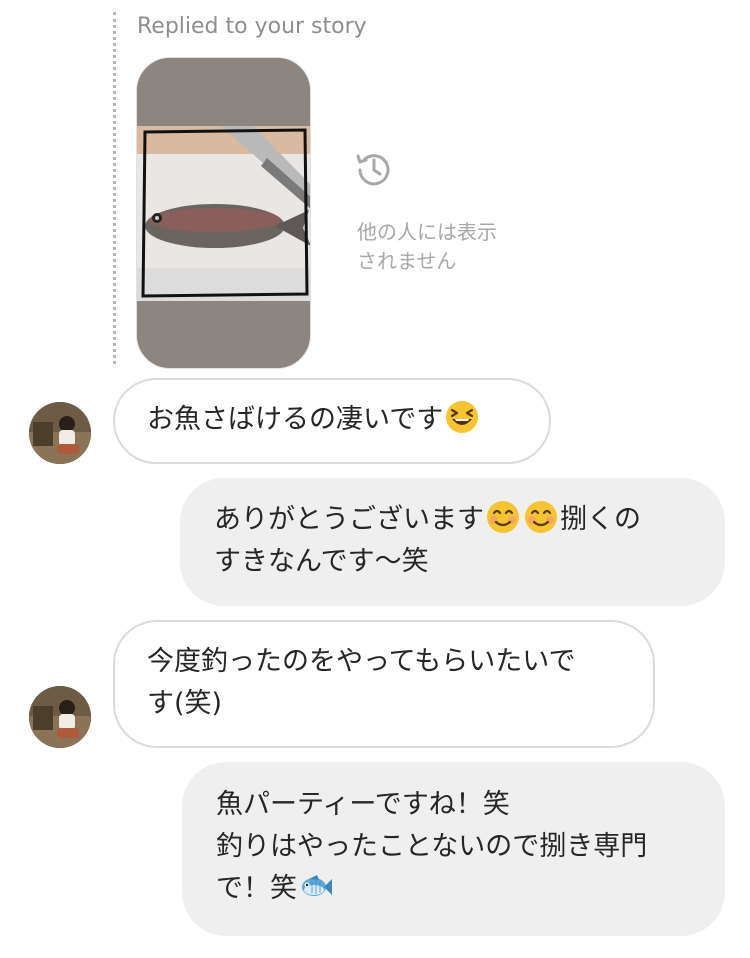  What do you see at coordinates (452, 542) in the screenshot?
I see `message-bubble-outgoing: ありがとうございます 捌くの すきなんです〜笑` at bounding box center [452, 542].